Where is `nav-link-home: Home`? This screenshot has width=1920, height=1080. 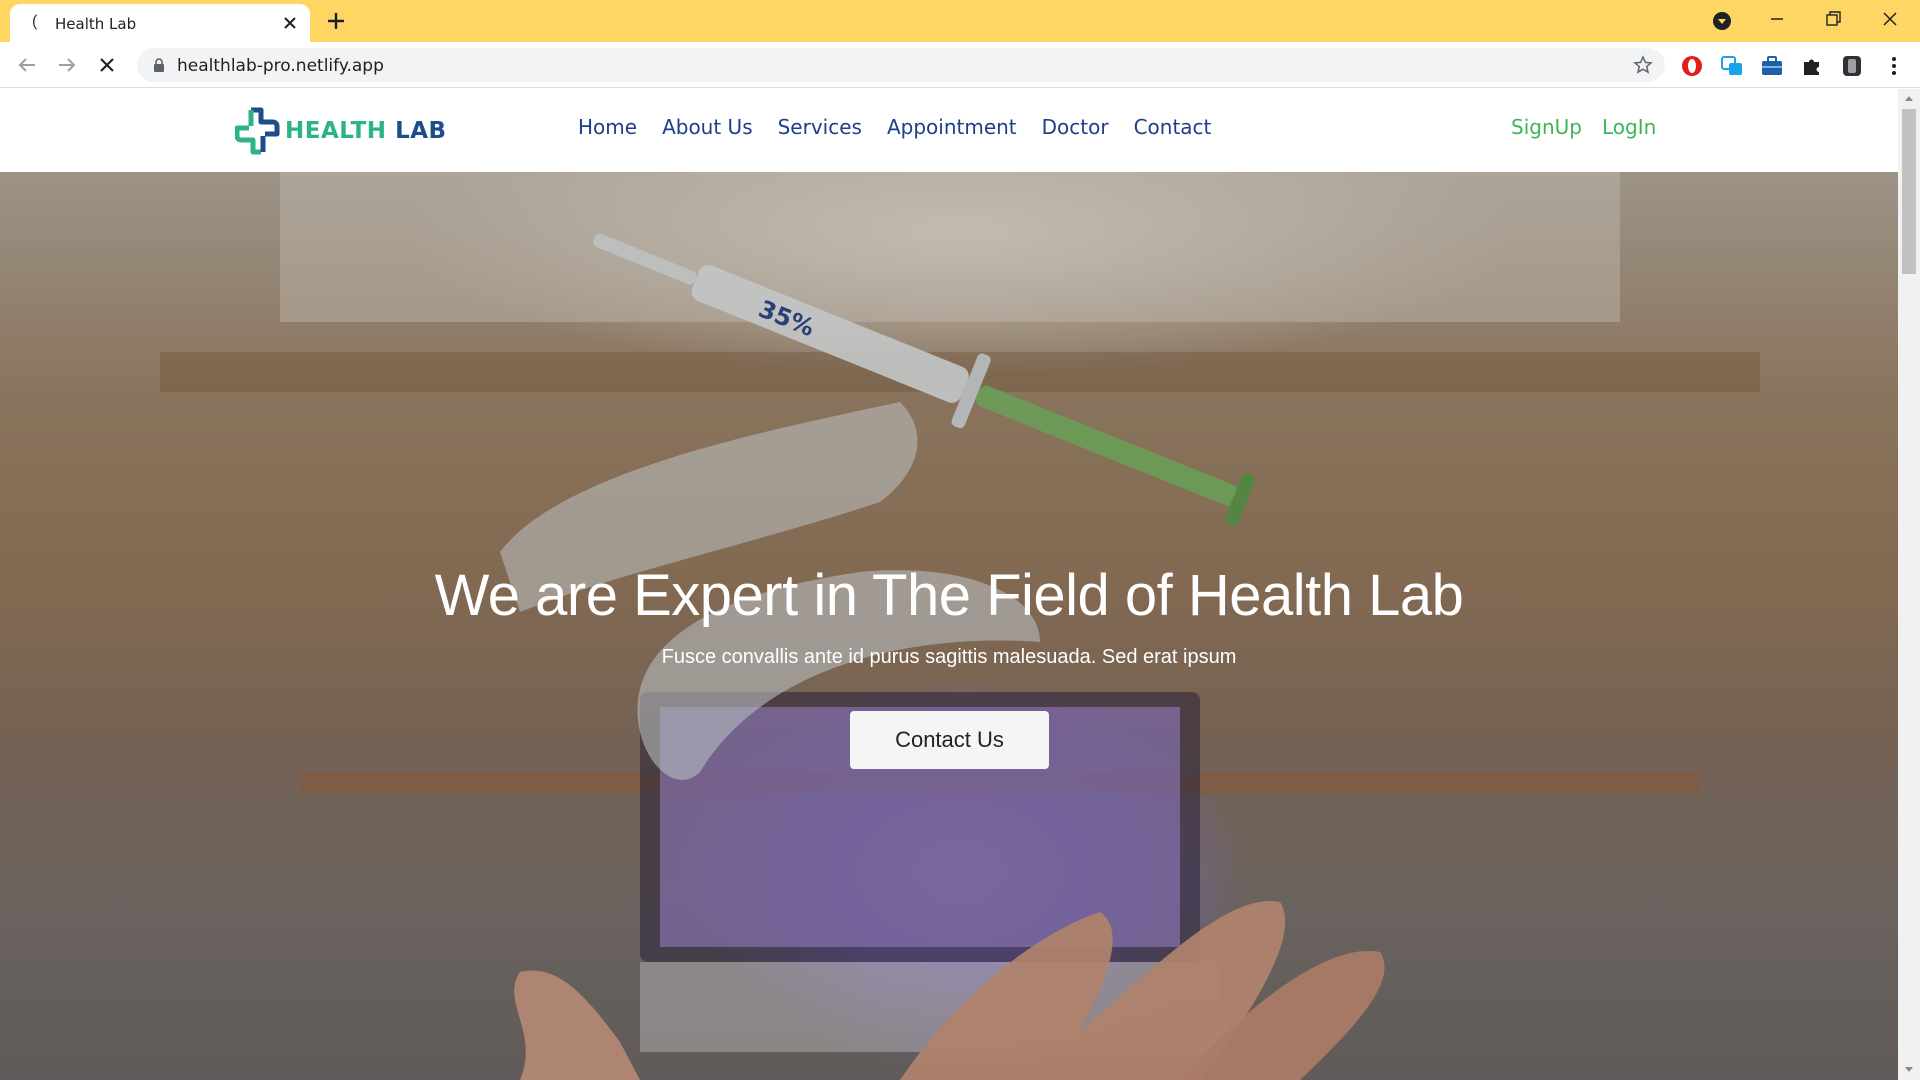
nav-link-home: Home is located at coordinates (607, 131).